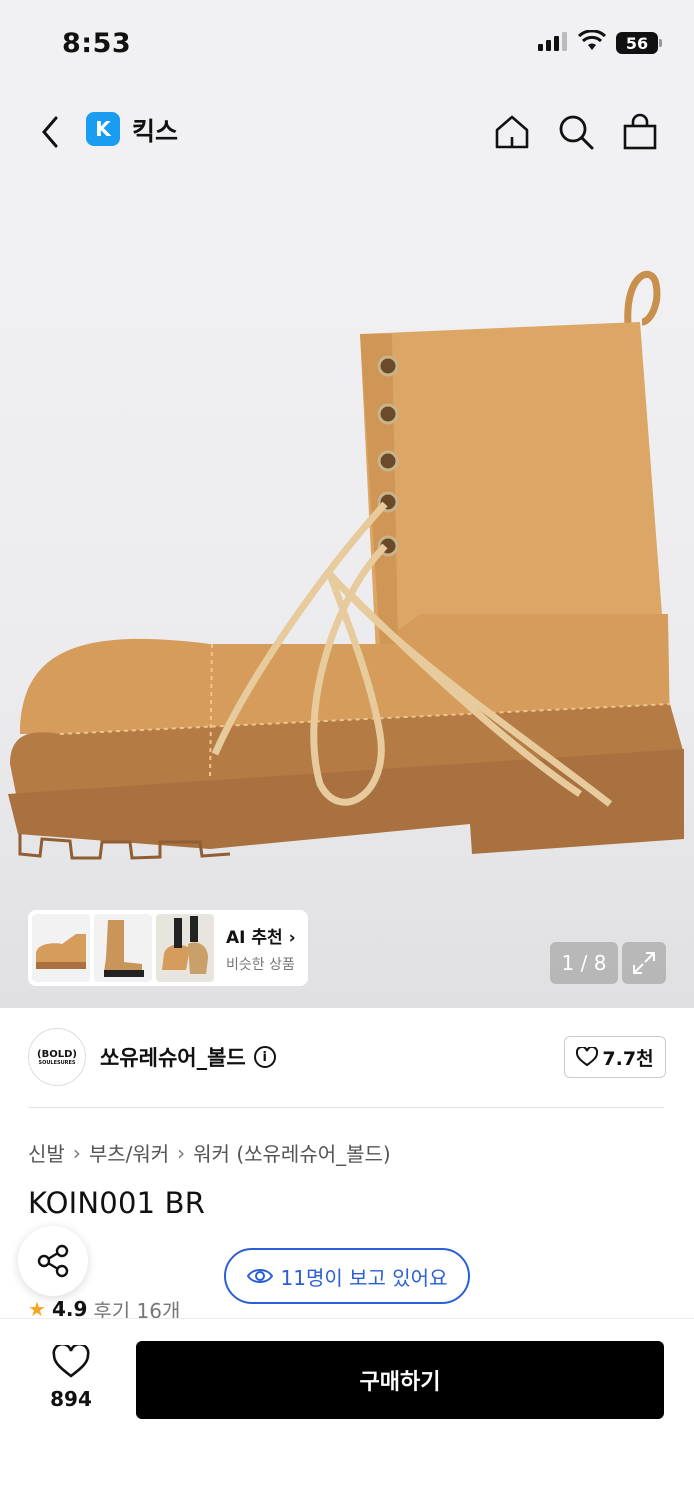 The height and width of the screenshot is (1500, 694). What do you see at coordinates (260, 964) in the screenshot?
I see `ai-recommend-subtitle: 비슷한 상품` at bounding box center [260, 964].